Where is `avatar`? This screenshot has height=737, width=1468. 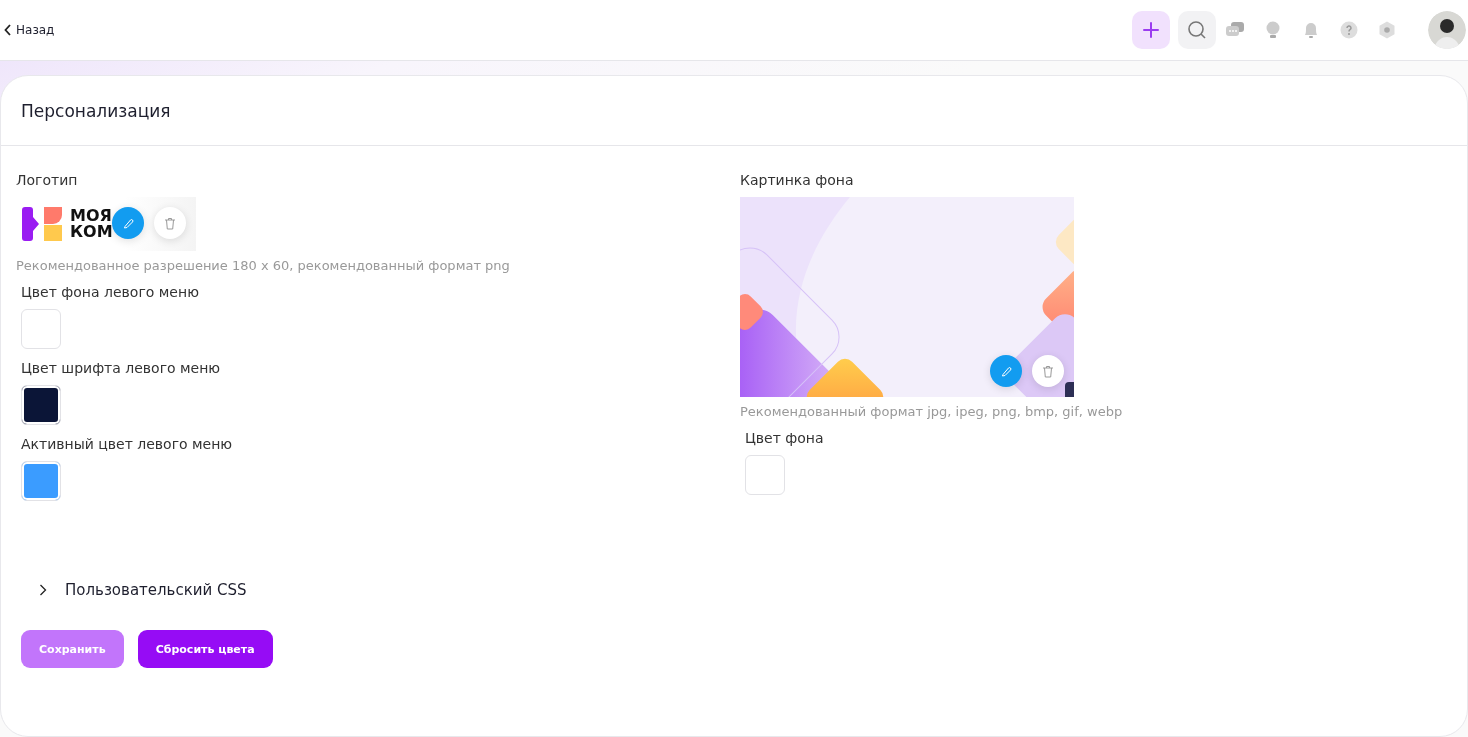
avatar is located at coordinates (1447, 30).